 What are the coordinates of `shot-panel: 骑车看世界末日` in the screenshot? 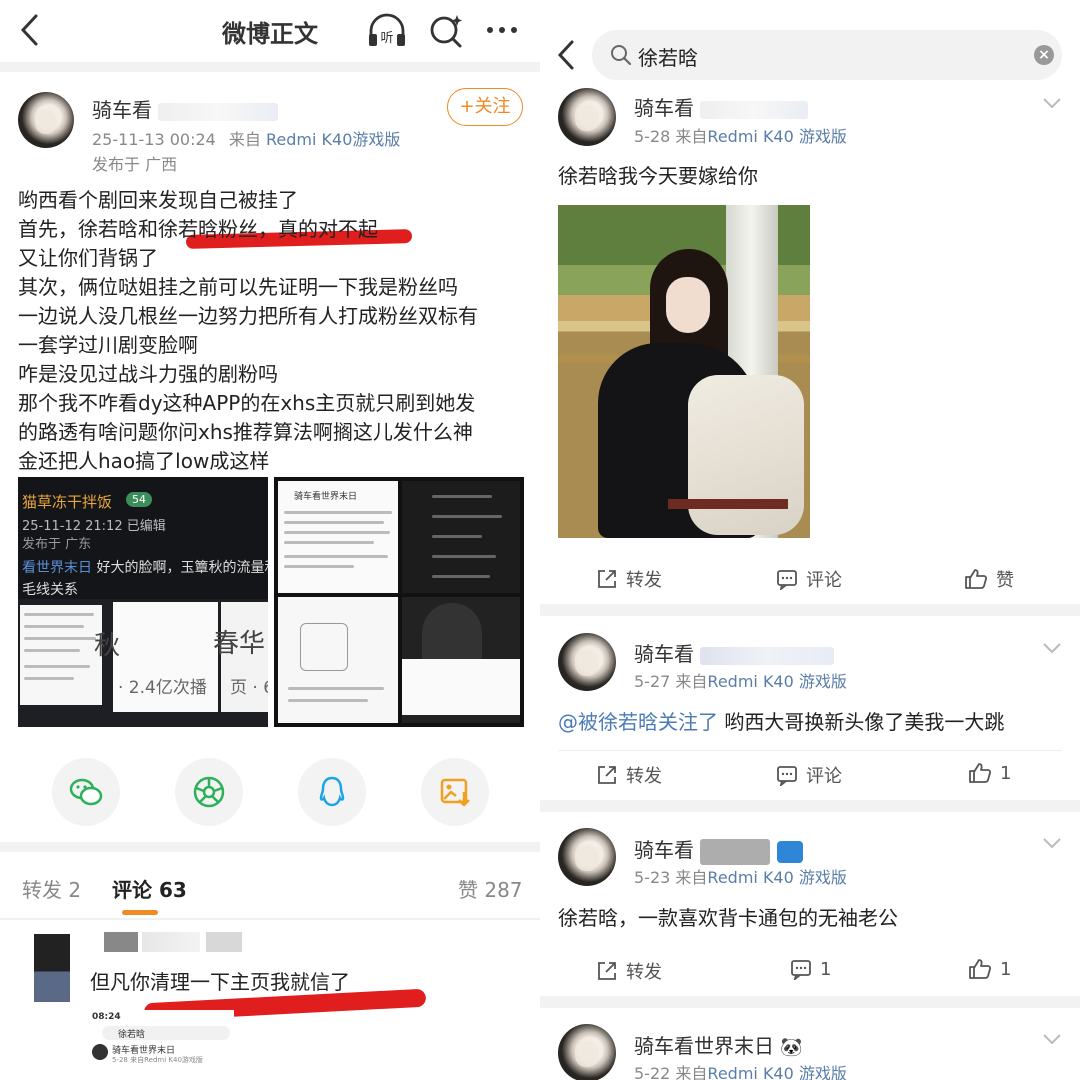 It's located at (338, 537).